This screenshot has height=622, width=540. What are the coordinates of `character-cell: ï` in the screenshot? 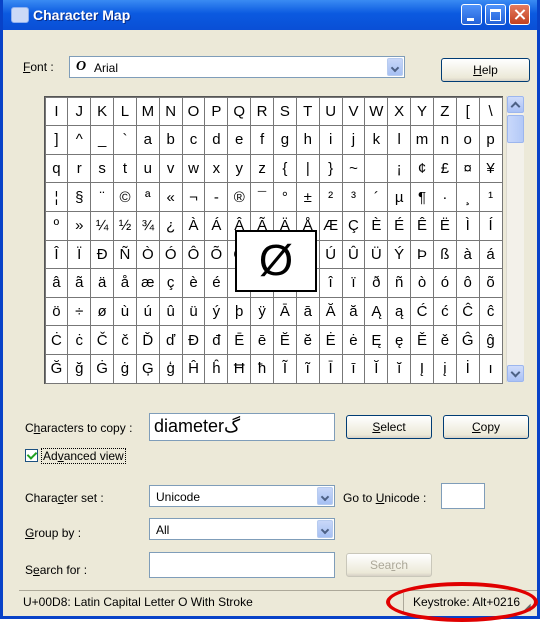 It's located at (353, 283).